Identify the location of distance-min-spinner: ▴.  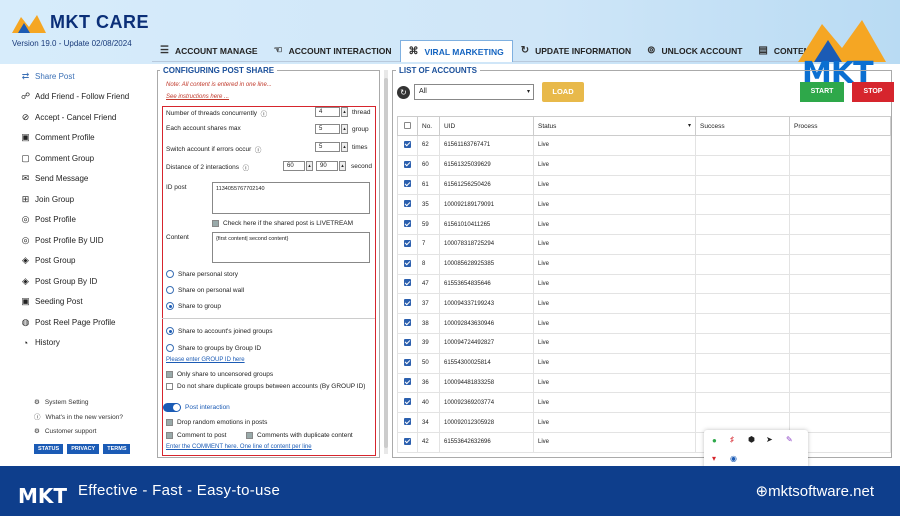
(309, 166).